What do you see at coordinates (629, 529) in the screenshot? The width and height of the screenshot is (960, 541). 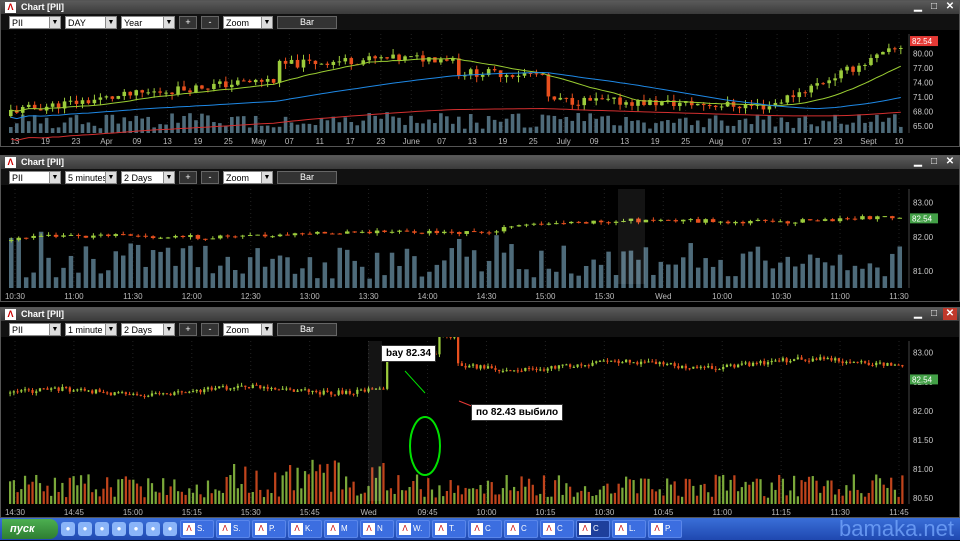 I see `taskbar-item: Λ L.` at bounding box center [629, 529].